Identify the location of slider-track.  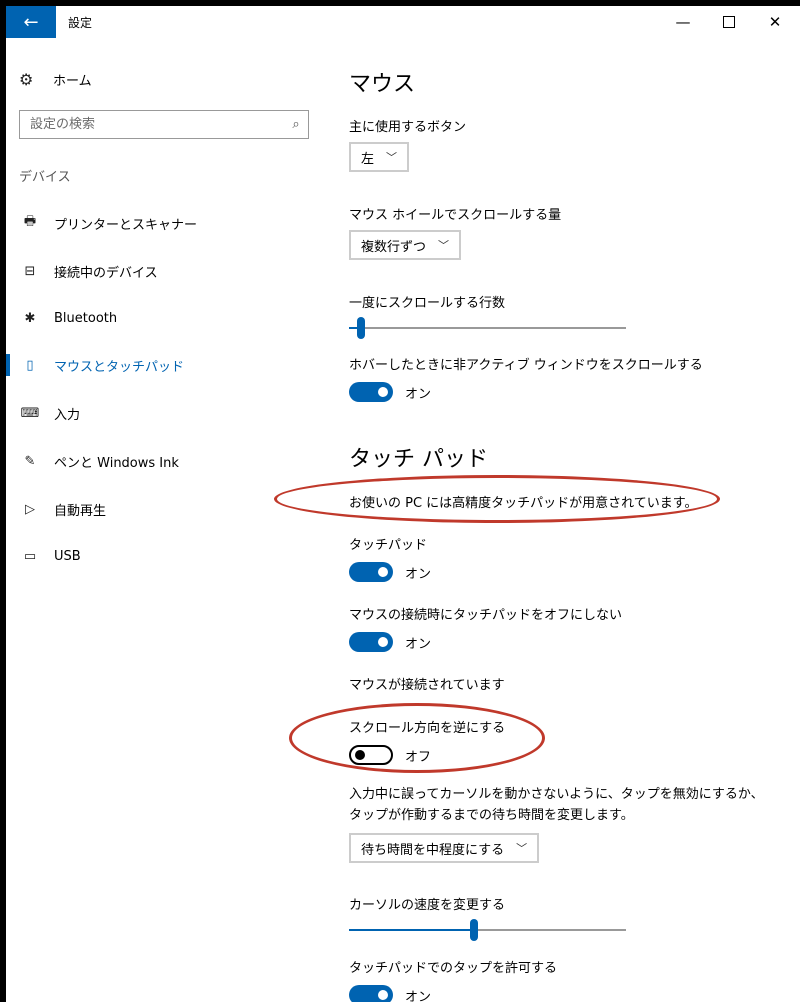
(487, 328).